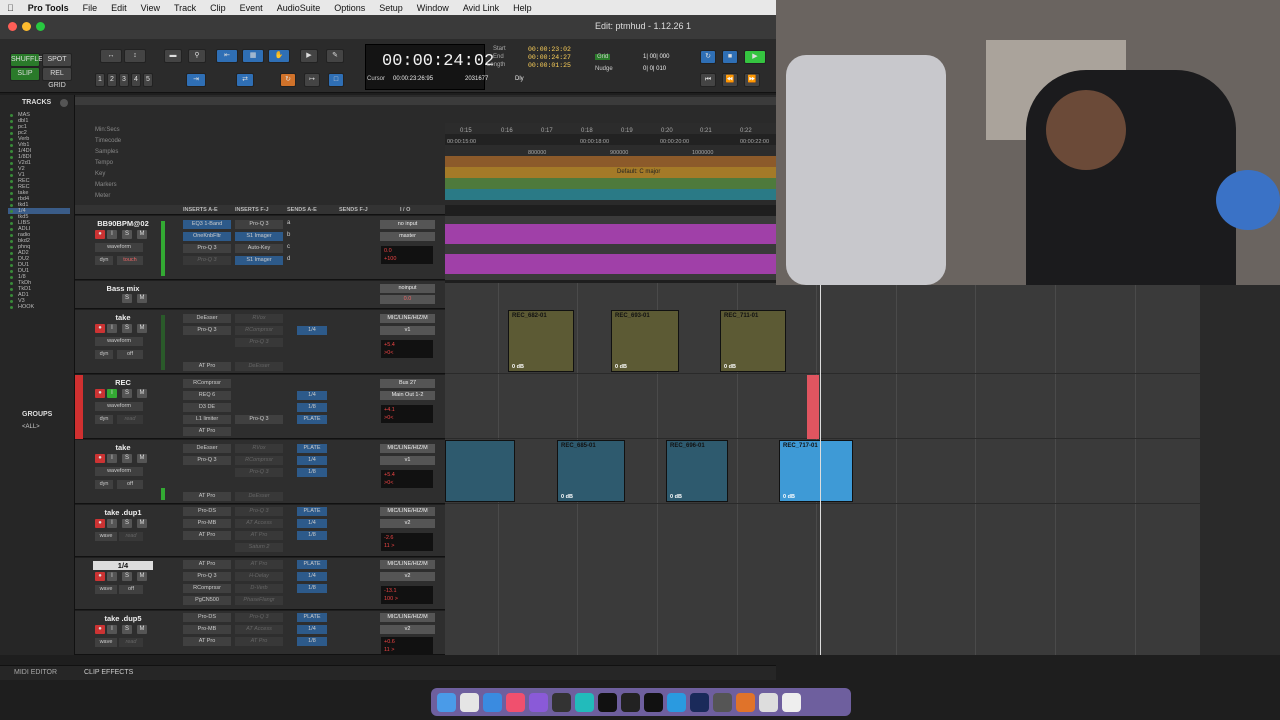 Image resolution: width=1280 pixels, height=720 pixels. Describe the element at coordinates (259, 260) in the screenshot. I see `insert-i: S1 Imager` at that location.